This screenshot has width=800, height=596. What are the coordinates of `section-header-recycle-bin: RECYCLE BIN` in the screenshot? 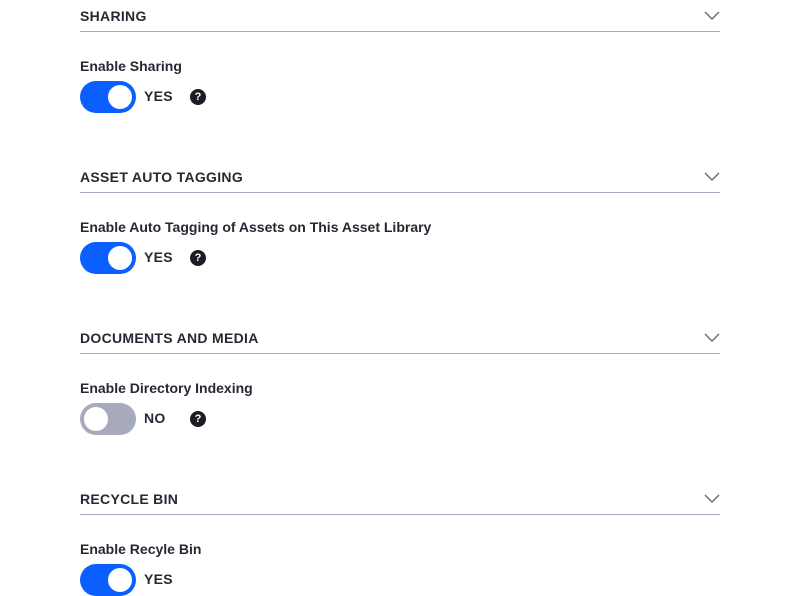 It's located at (400, 499).